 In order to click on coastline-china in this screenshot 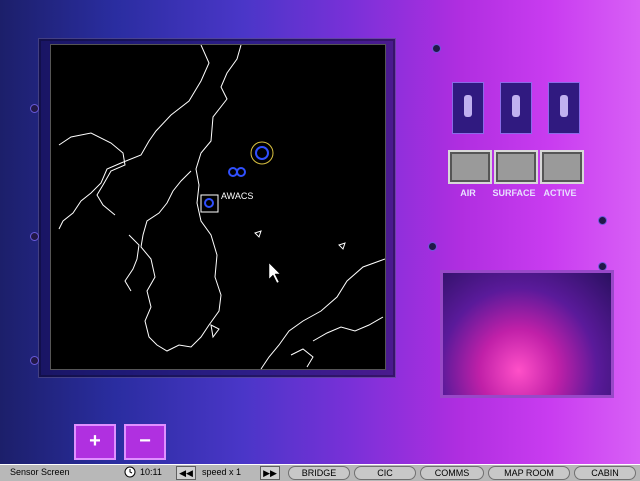, I will do `click(134, 137)`.